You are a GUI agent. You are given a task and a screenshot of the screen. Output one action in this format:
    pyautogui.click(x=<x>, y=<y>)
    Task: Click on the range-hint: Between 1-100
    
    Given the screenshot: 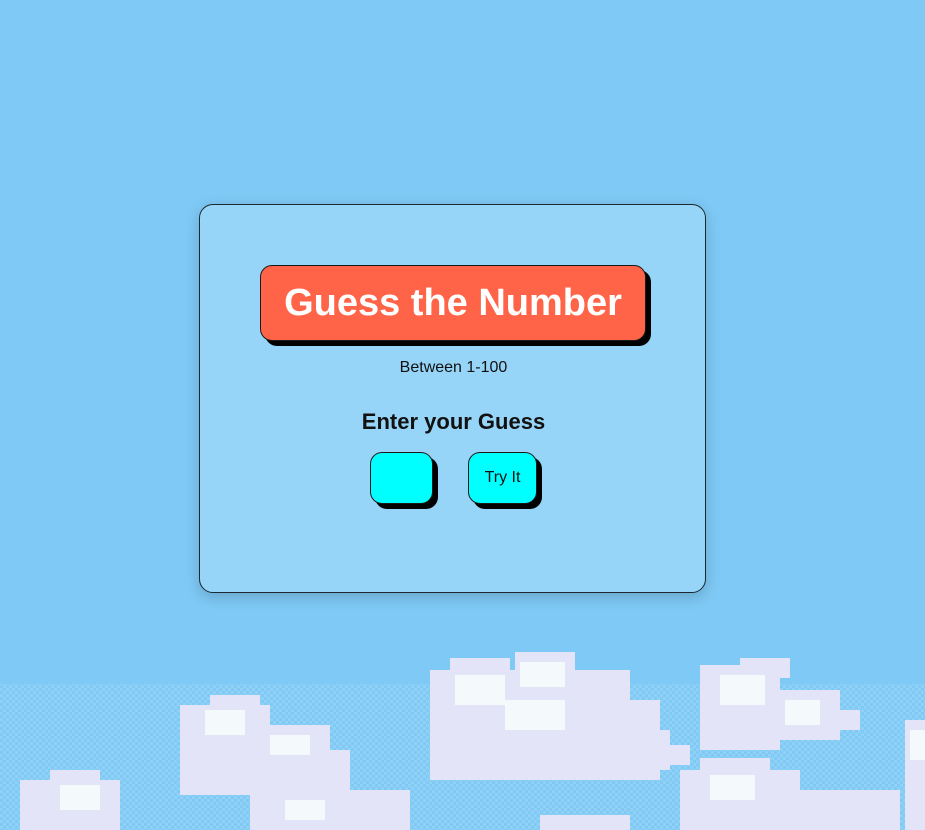 What is the action you would take?
    pyautogui.click(x=453, y=367)
    